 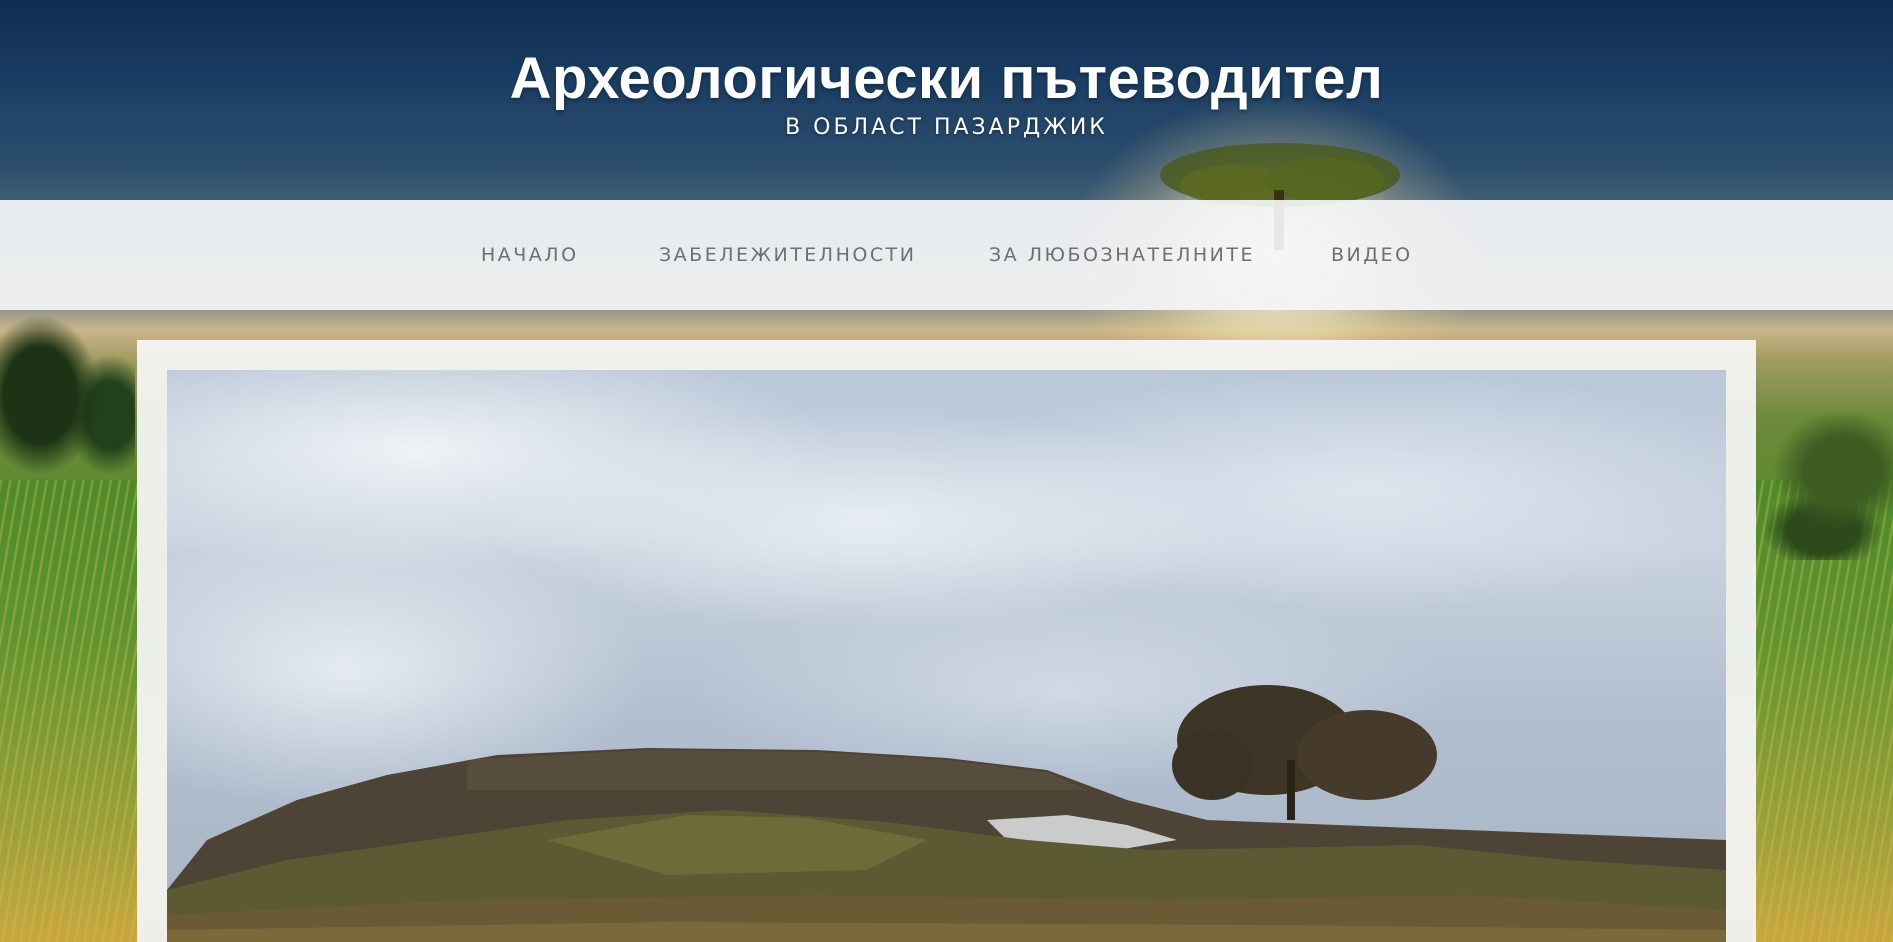 What do you see at coordinates (1122, 255) in the screenshot?
I see `nav-item-for-curious: ЗА ЛЮБОЗНАТЕЛНИТЕ` at bounding box center [1122, 255].